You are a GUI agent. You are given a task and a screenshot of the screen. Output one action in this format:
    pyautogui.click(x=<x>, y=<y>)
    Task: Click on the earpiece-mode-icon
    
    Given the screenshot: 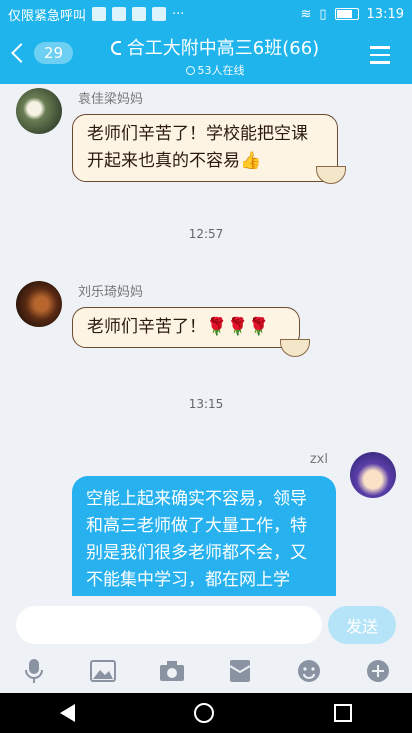 What is the action you would take?
    pyautogui.click(x=115, y=48)
    